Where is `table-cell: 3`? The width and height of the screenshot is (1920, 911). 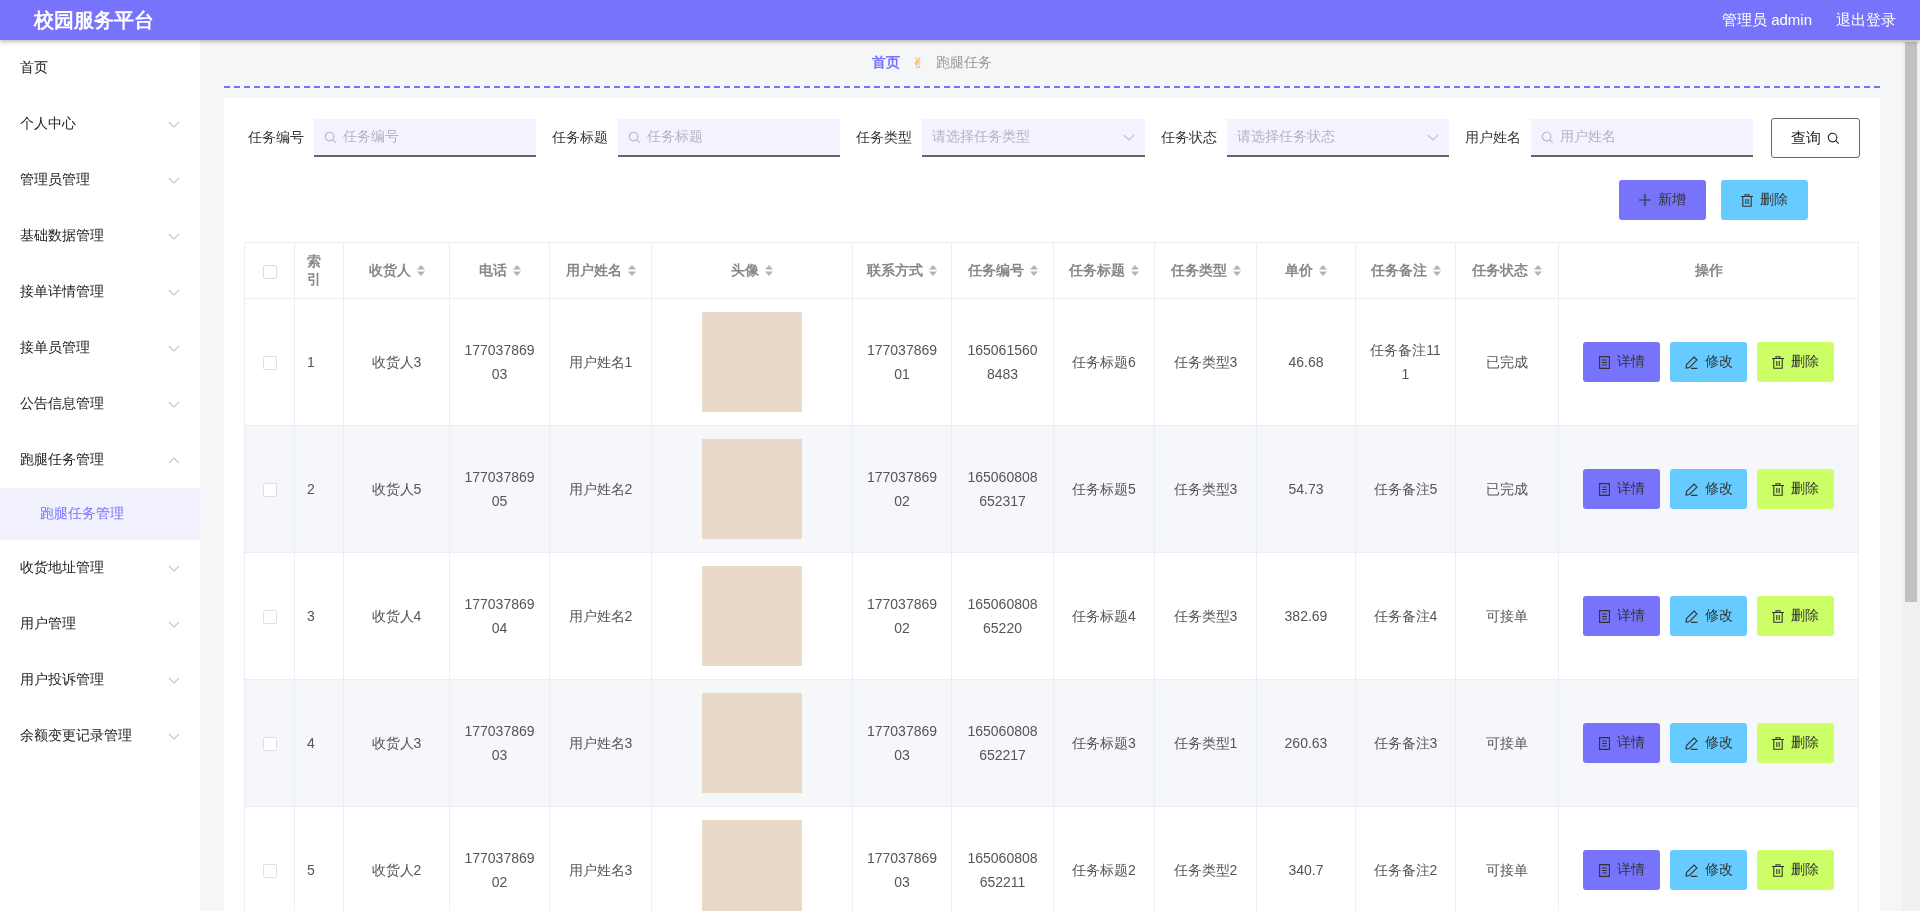
table-cell: 3 is located at coordinates (311, 616).